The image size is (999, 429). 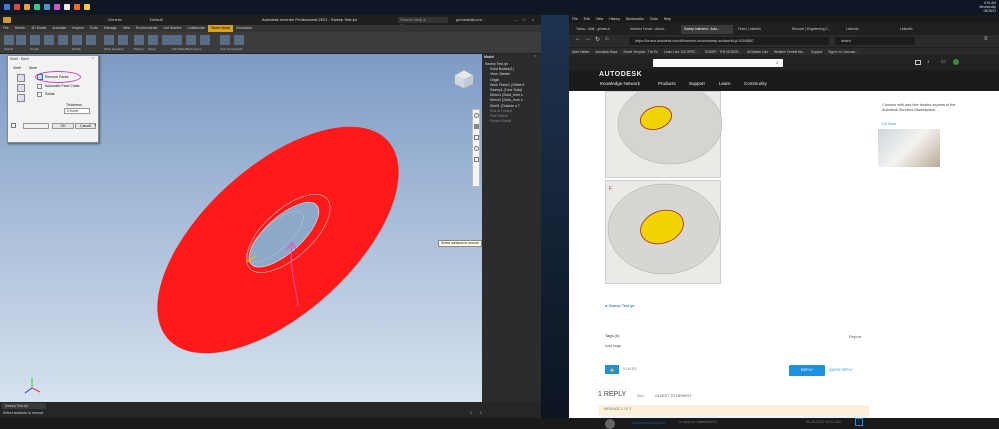 What do you see at coordinates (578, 39) in the screenshot?
I see `back-icon: ←` at bounding box center [578, 39].